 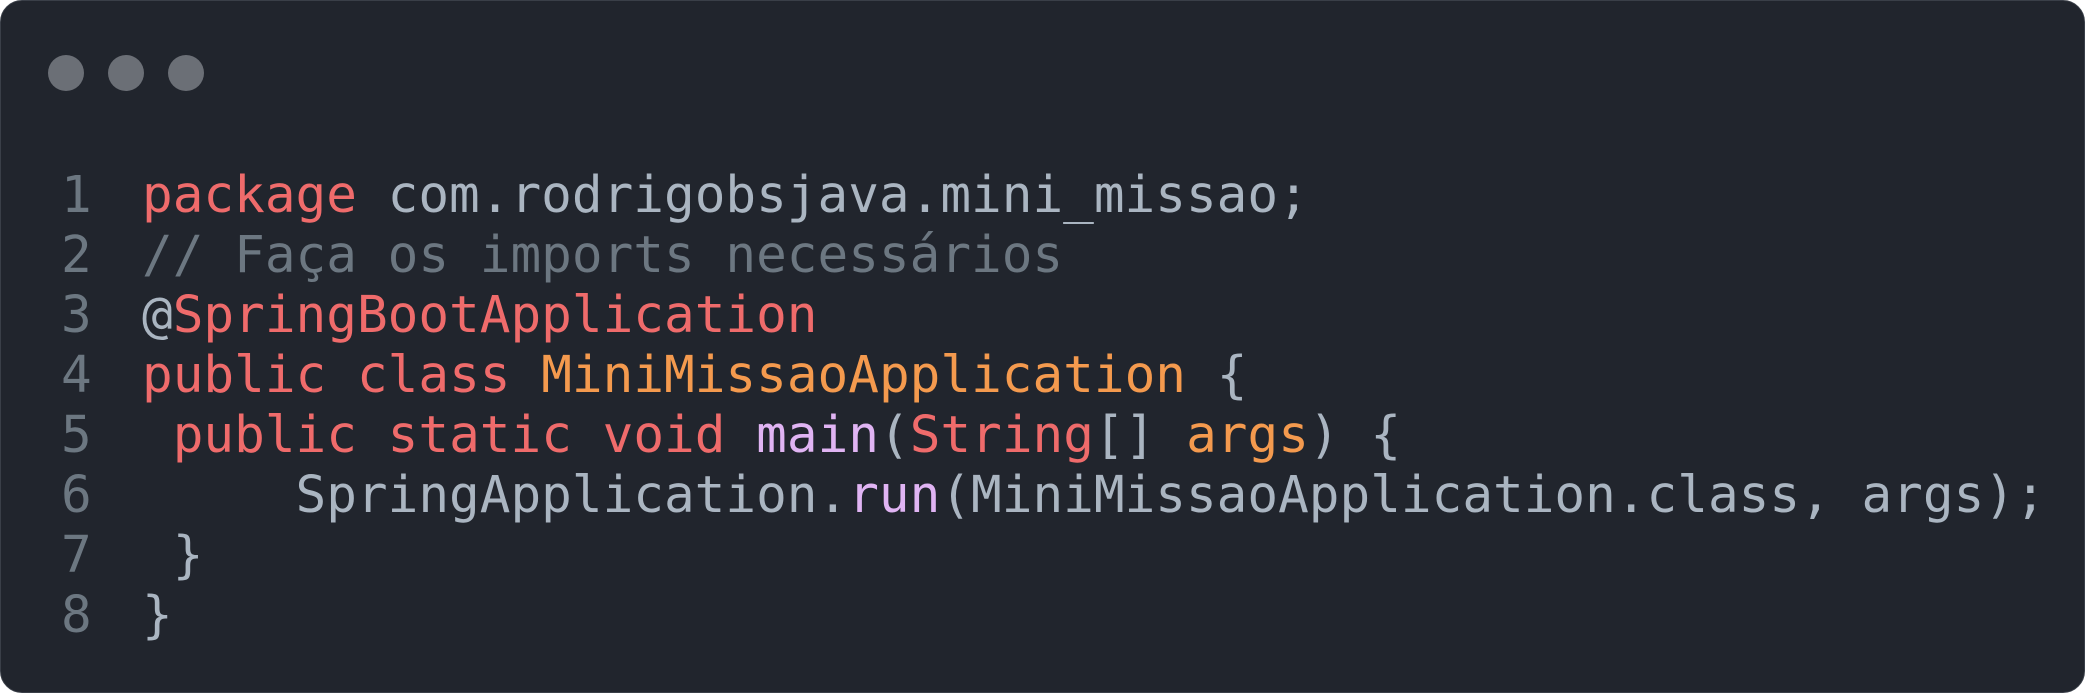 I want to click on close-dot-icon, so click(x=66, y=73).